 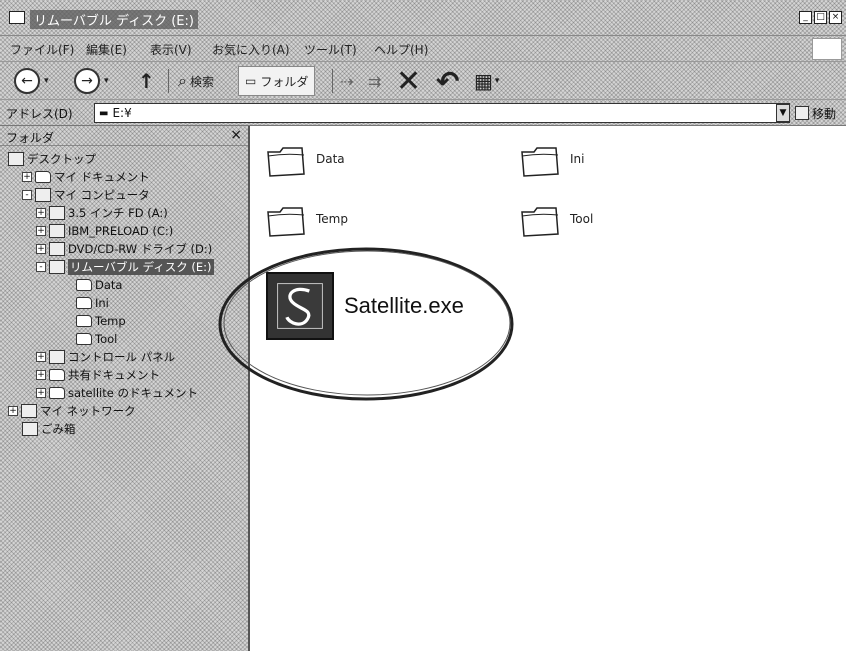 I want to click on move-to-button: ⇢, so click(x=346, y=81).